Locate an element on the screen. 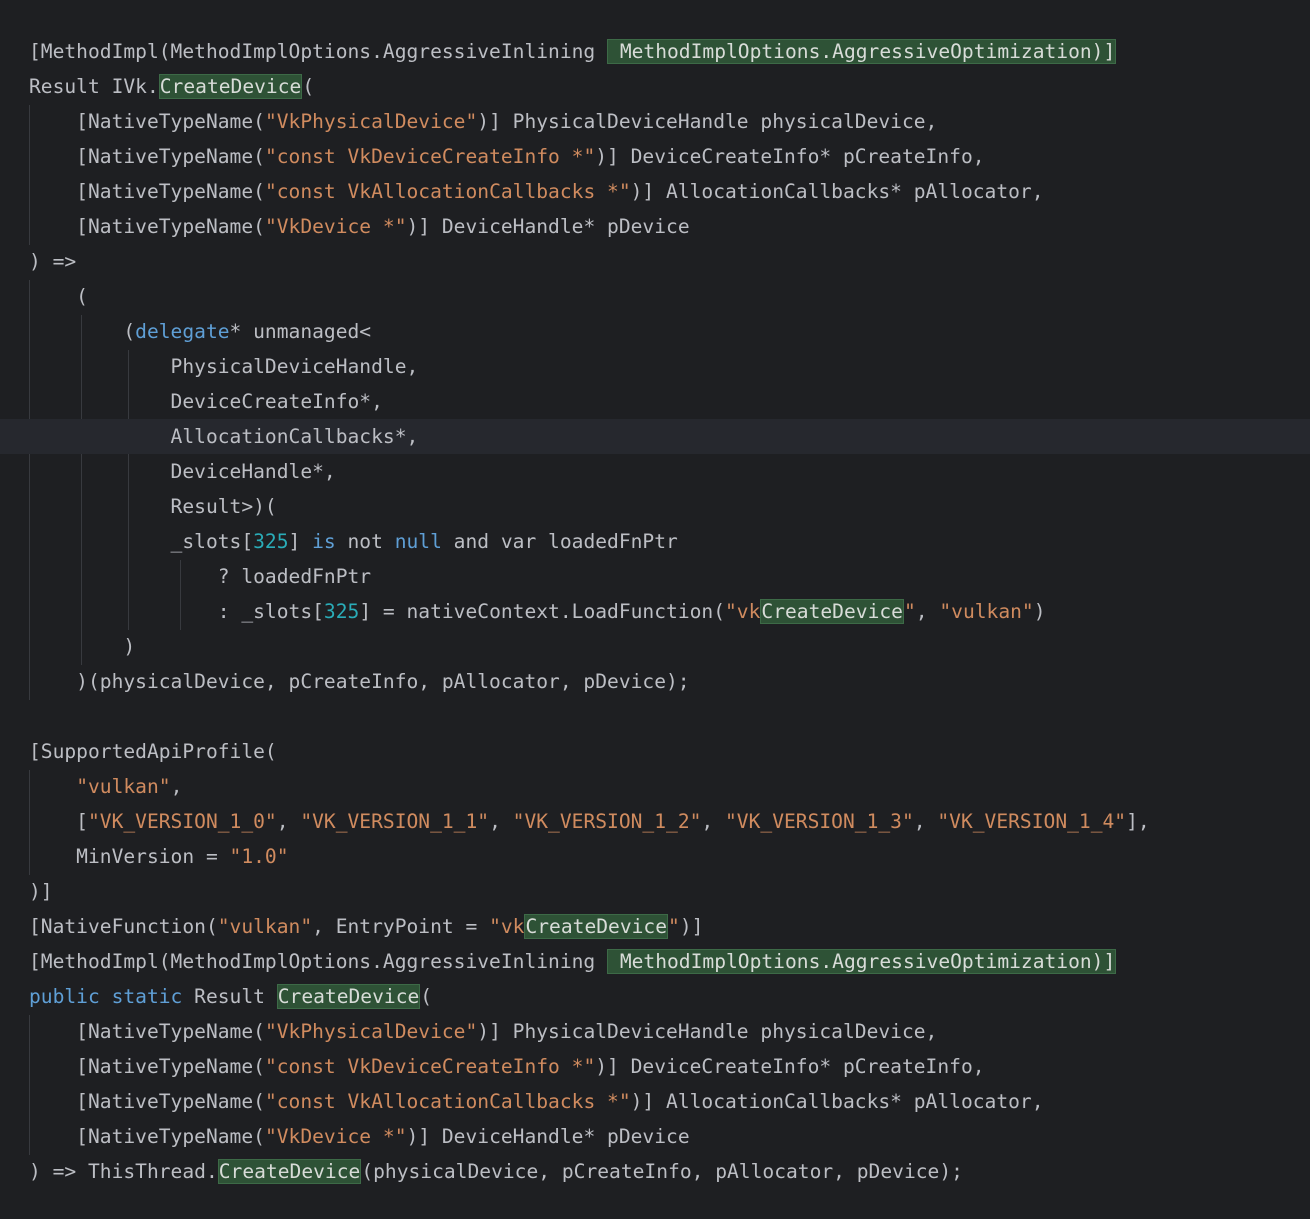  code-text: DeviceCreateInfo*, is located at coordinates (206, 401).